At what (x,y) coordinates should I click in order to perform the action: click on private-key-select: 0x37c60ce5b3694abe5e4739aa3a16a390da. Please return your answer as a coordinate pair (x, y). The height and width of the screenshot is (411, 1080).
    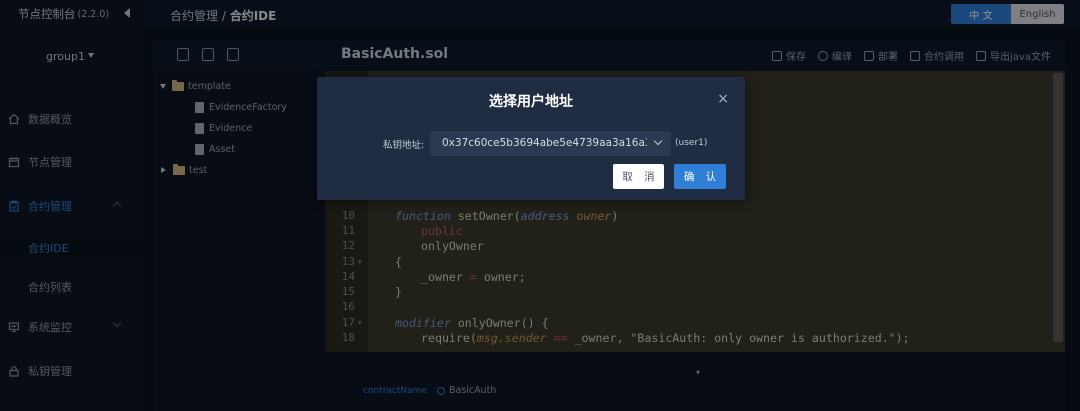
    Looking at the image, I should click on (550, 143).